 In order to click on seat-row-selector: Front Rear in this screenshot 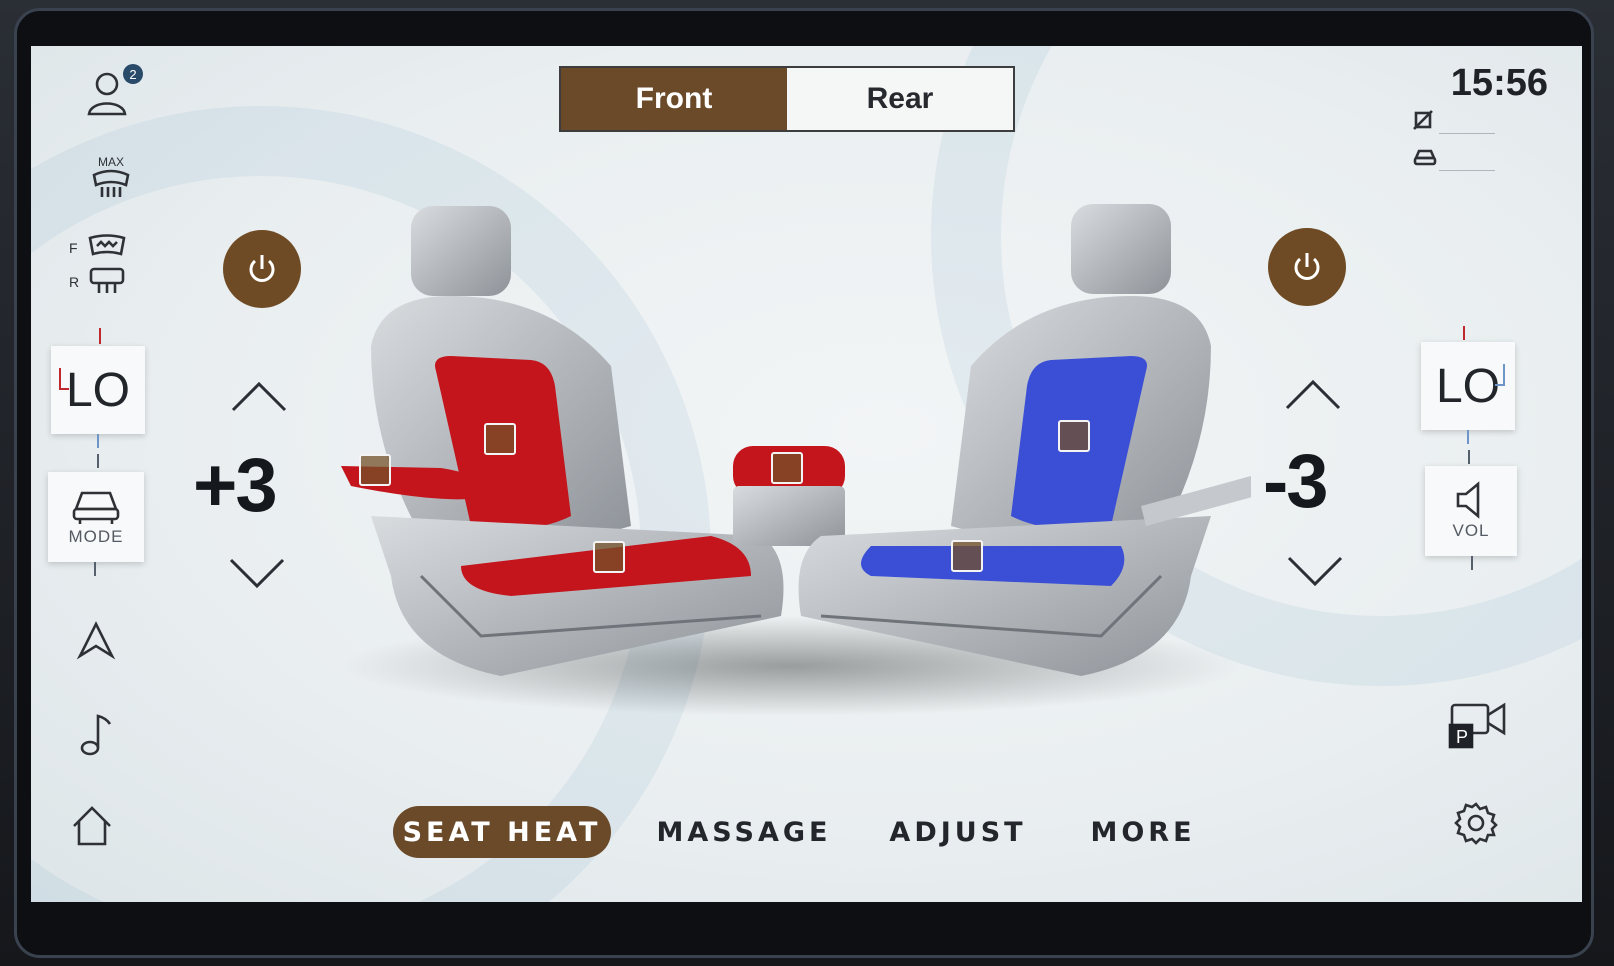, I will do `click(787, 99)`.